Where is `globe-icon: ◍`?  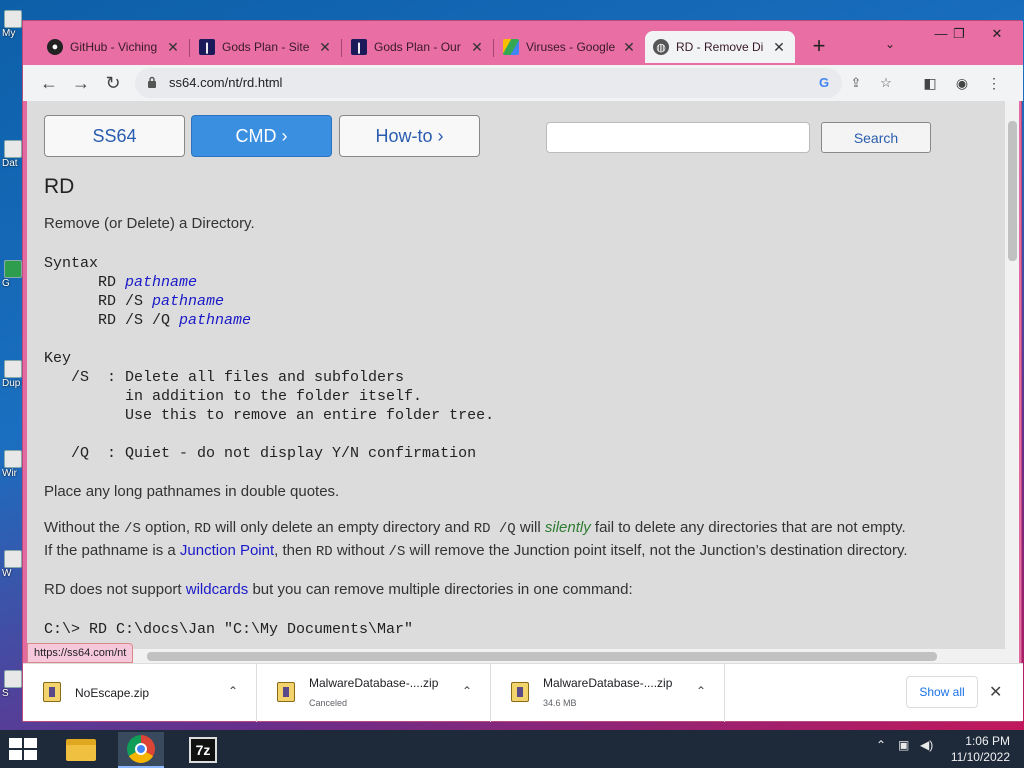 globe-icon: ◍ is located at coordinates (661, 47).